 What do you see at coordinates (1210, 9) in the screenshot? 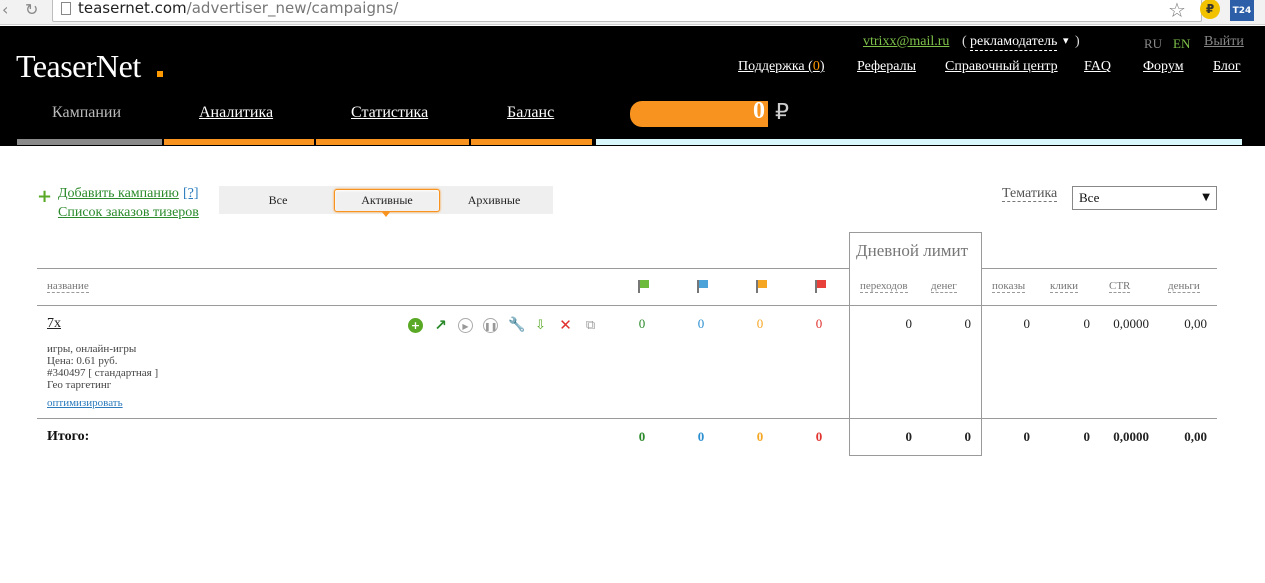
I see `ruble-extension-icon: ₽` at bounding box center [1210, 9].